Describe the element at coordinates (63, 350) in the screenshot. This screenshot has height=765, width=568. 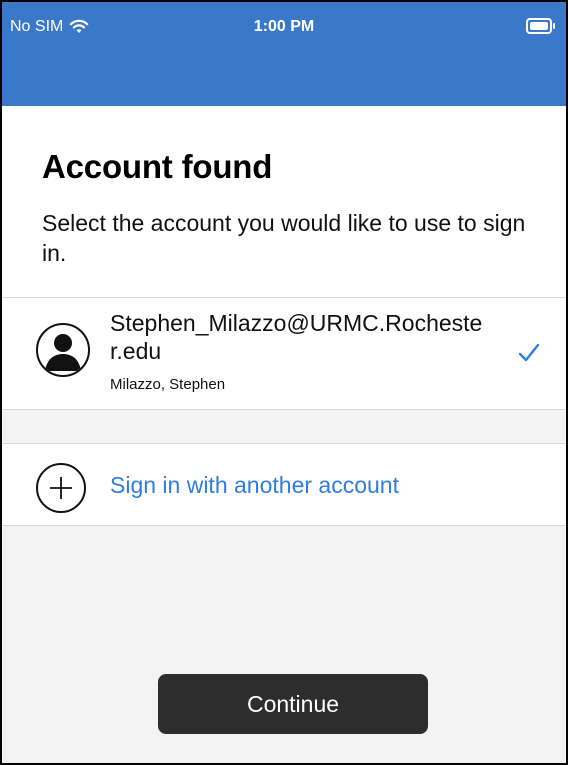
I see `avatar-icon` at that location.